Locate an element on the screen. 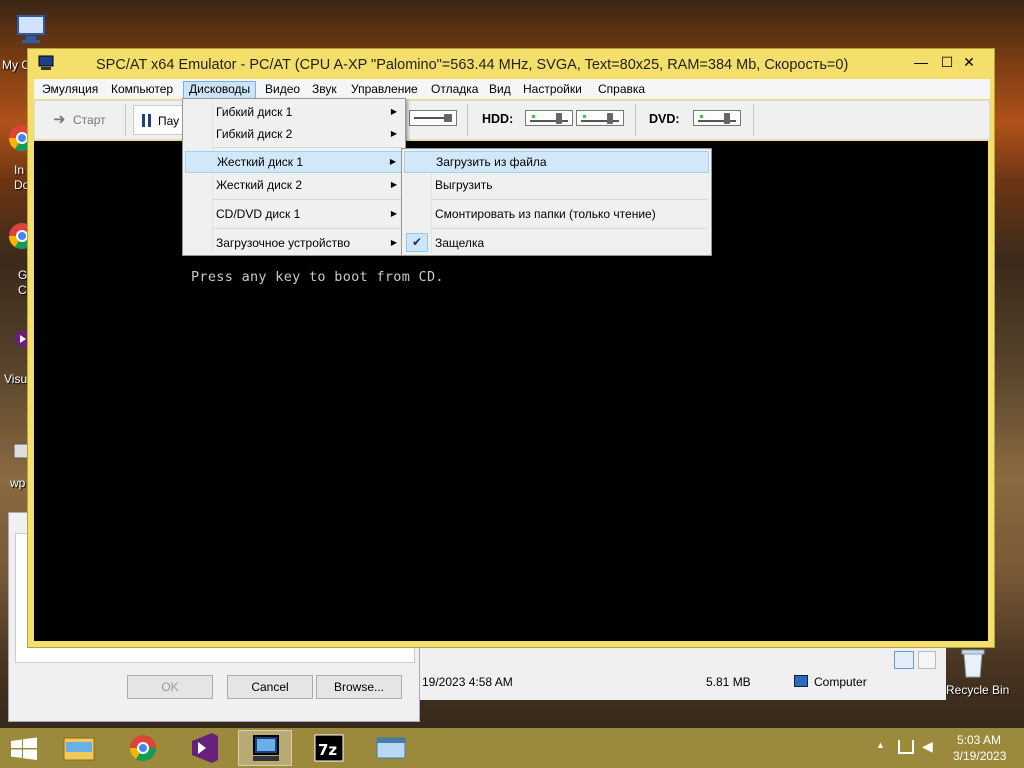  chrome-icon is located at coordinates (143, 748).